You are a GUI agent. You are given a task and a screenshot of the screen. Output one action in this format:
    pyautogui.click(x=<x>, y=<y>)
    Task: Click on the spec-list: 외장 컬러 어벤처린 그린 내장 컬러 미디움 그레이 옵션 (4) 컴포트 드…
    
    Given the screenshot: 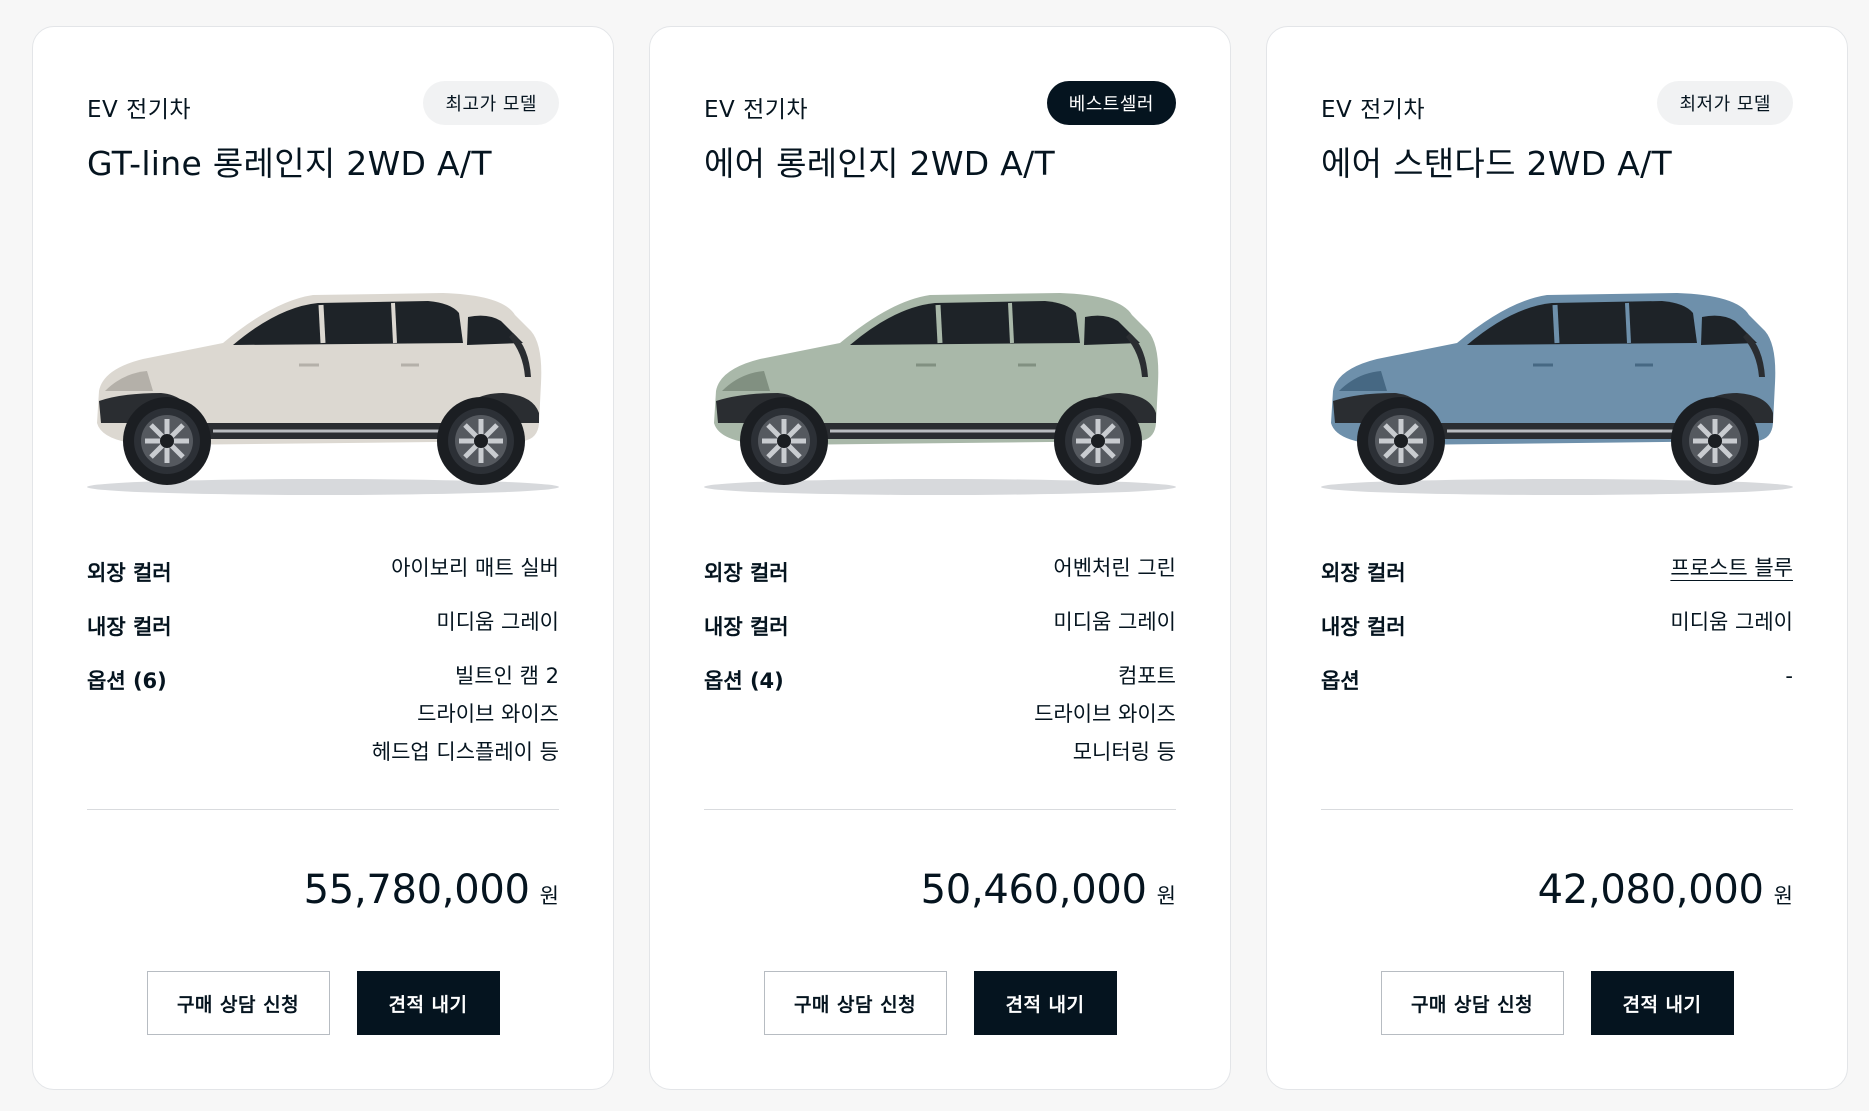 What is the action you would take?
    pyautogui.click(x=940, y=675)
    